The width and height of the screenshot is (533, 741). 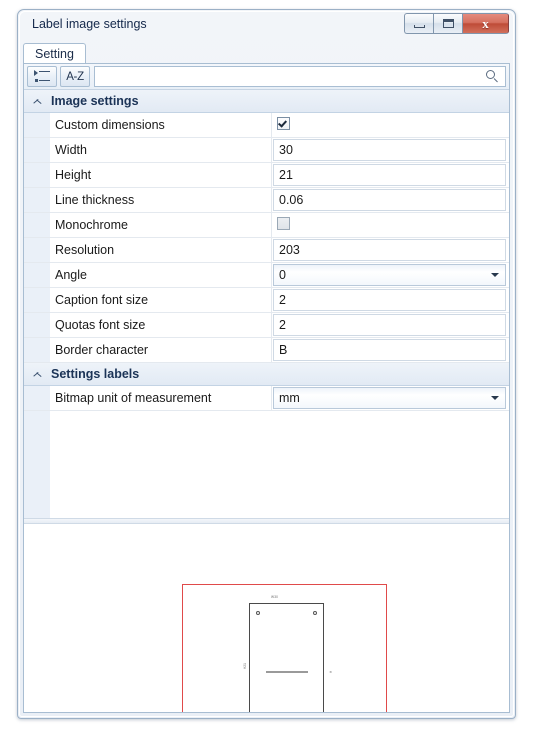 What do you see at coordinates (287, 672) in the screenshot?
I see `preview-center-line` at bounding box center [287, 672].